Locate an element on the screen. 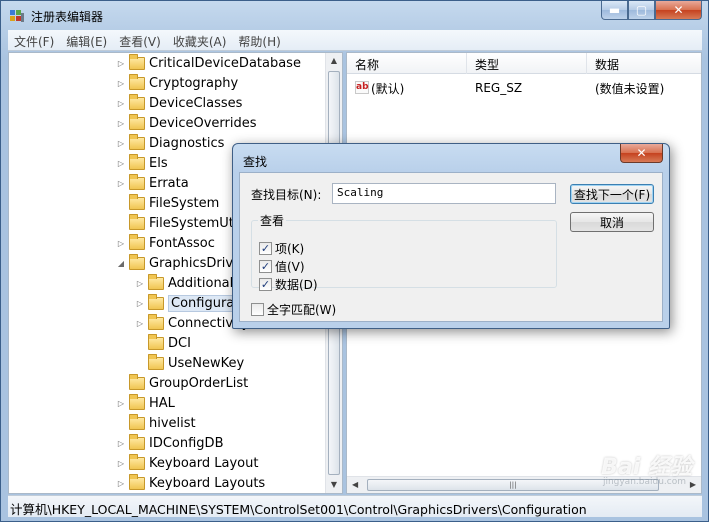 This screenshot has width=709, height=522. column-header: 名称 类型 数据 is located at coordinates (524, 63).